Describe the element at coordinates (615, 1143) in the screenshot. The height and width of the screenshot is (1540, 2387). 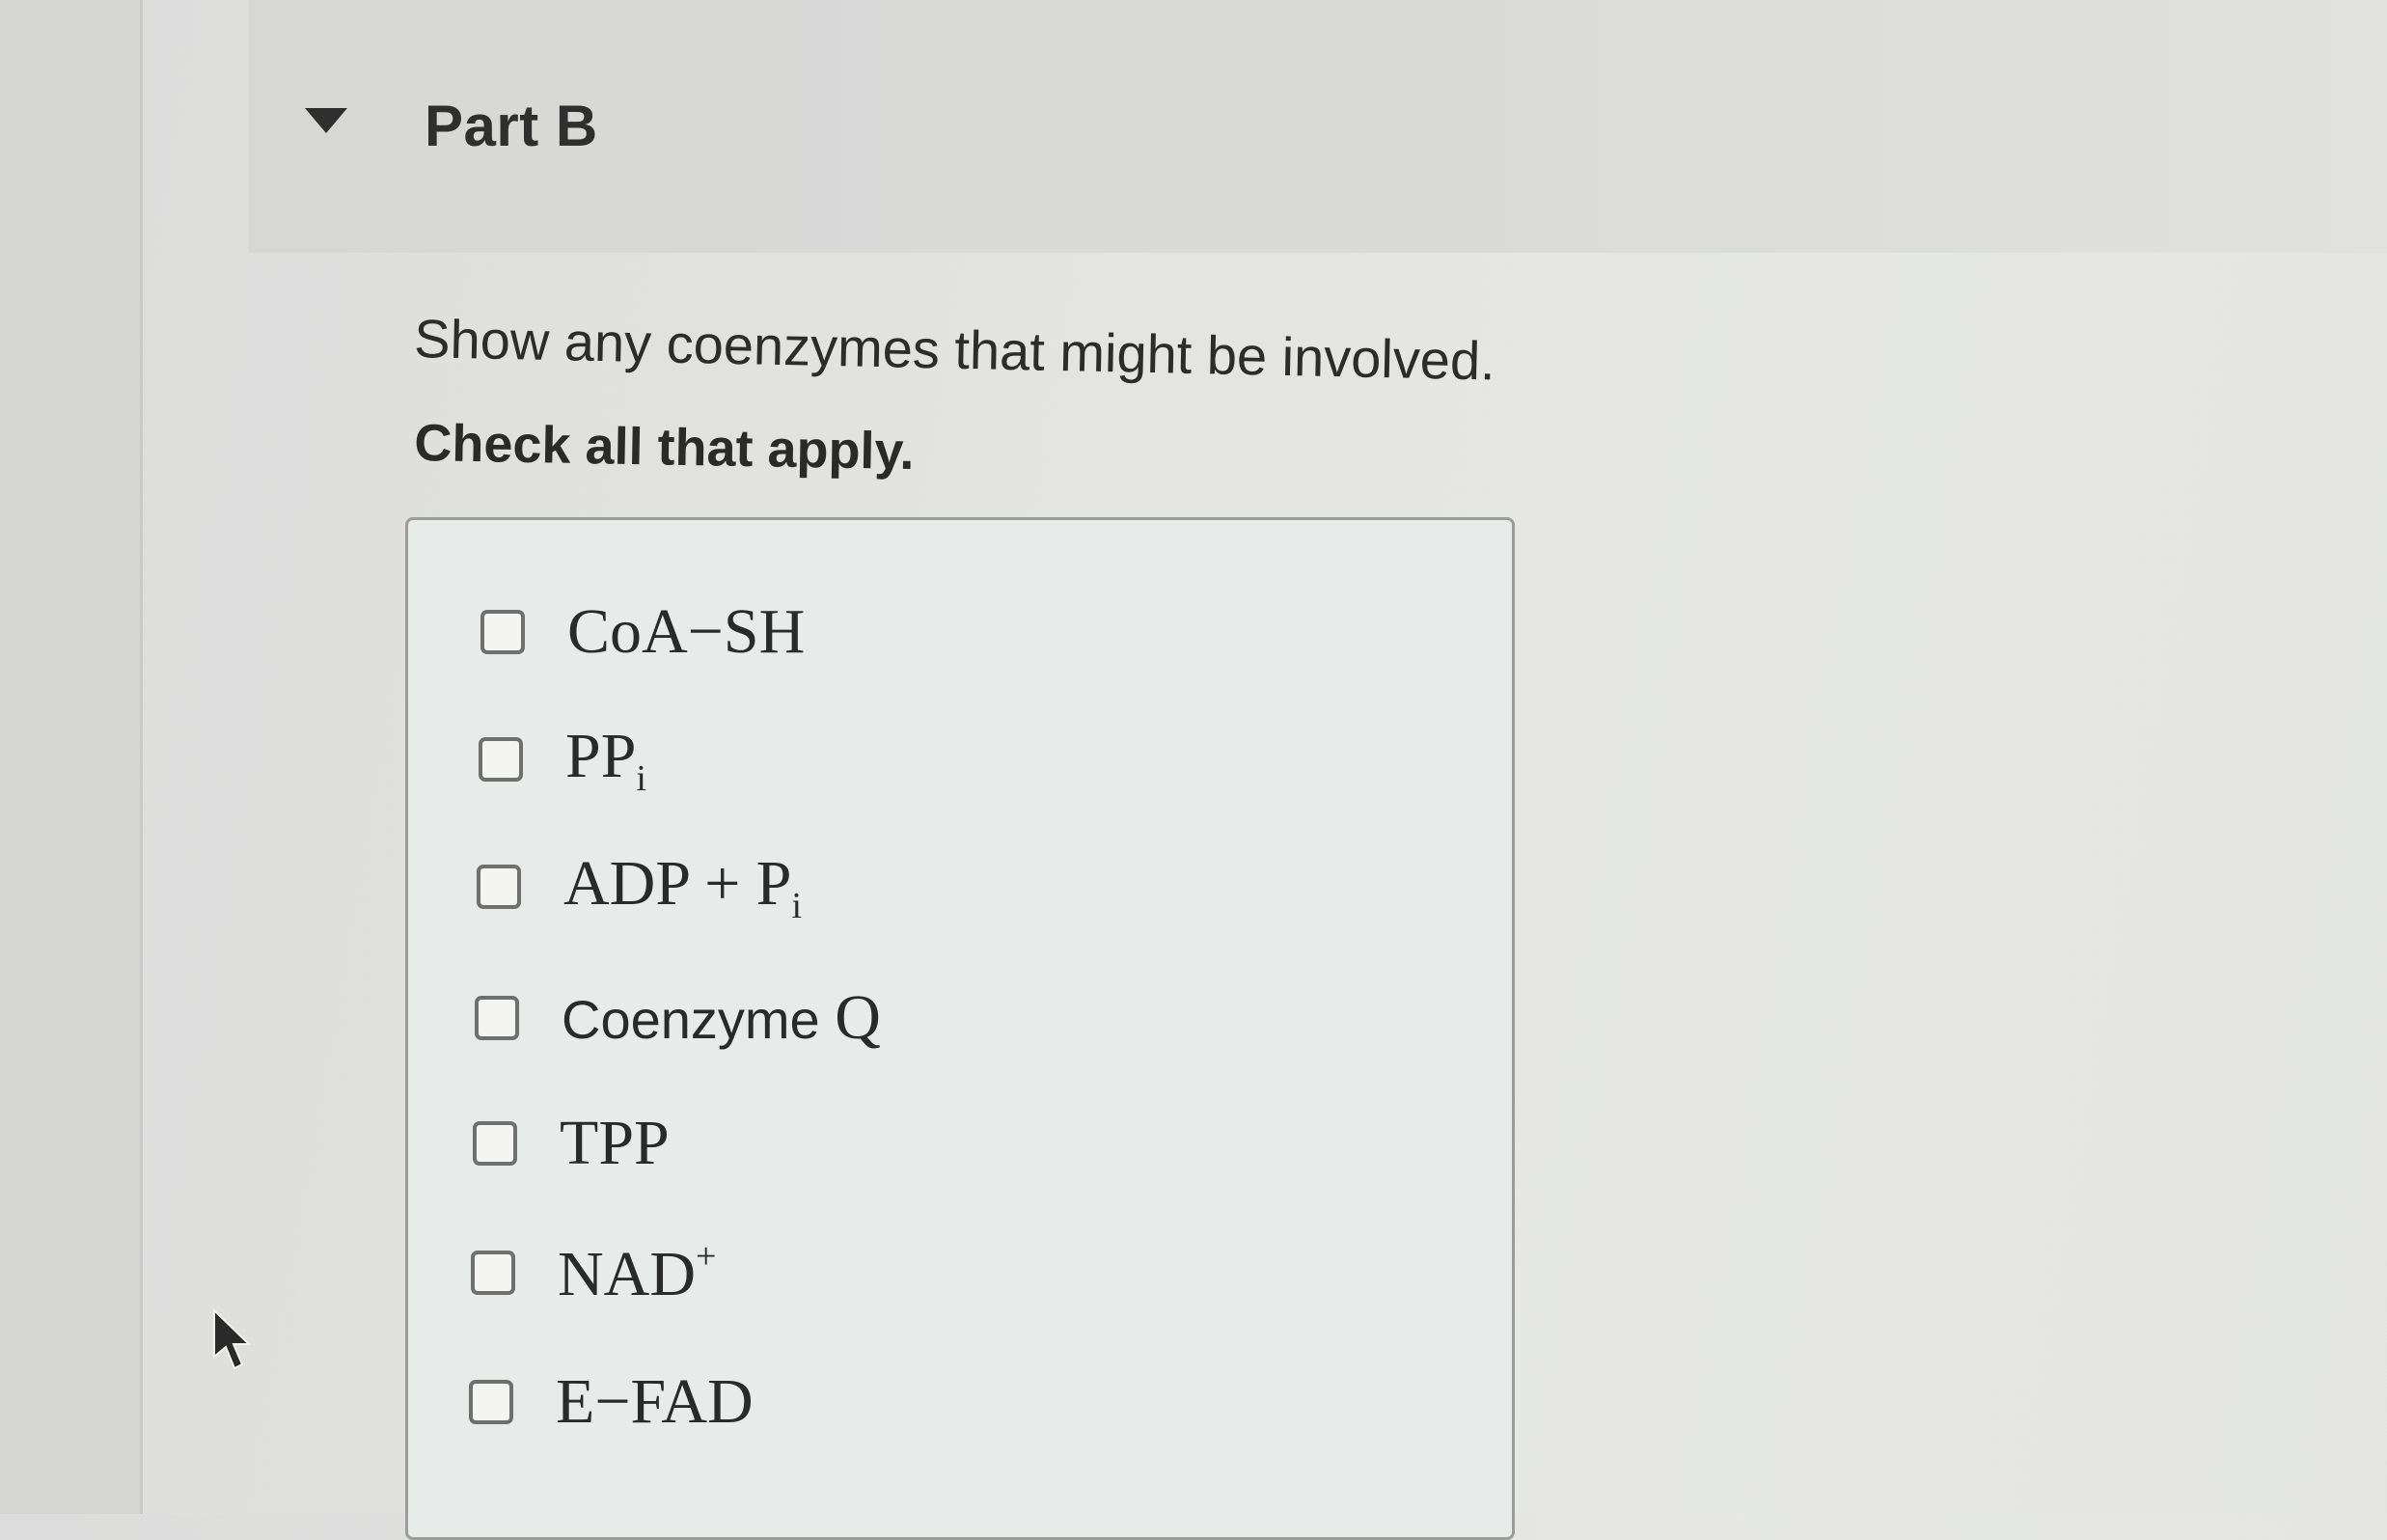
I see `option-label: TPP` at that location.